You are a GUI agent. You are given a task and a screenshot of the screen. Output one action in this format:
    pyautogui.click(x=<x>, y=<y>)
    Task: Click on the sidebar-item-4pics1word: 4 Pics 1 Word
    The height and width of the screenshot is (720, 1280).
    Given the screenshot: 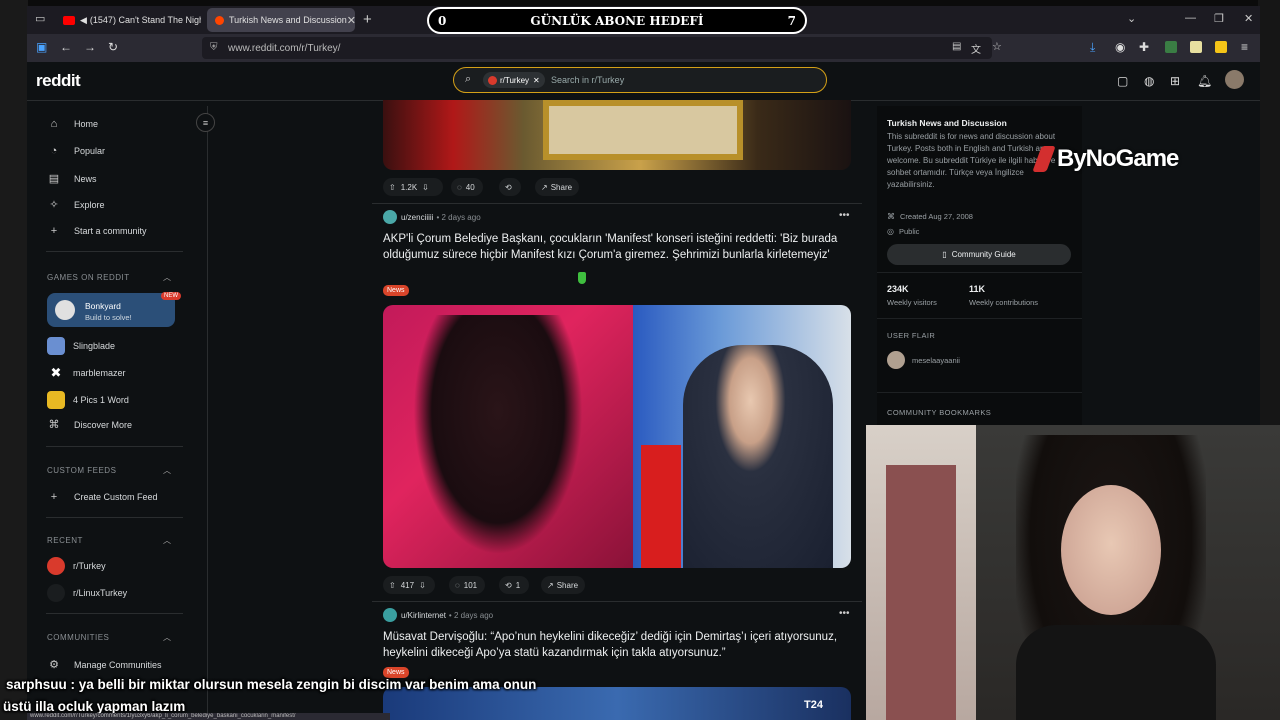 What is the action you would take?
    pyautogui.click(x=88, y=400)
    